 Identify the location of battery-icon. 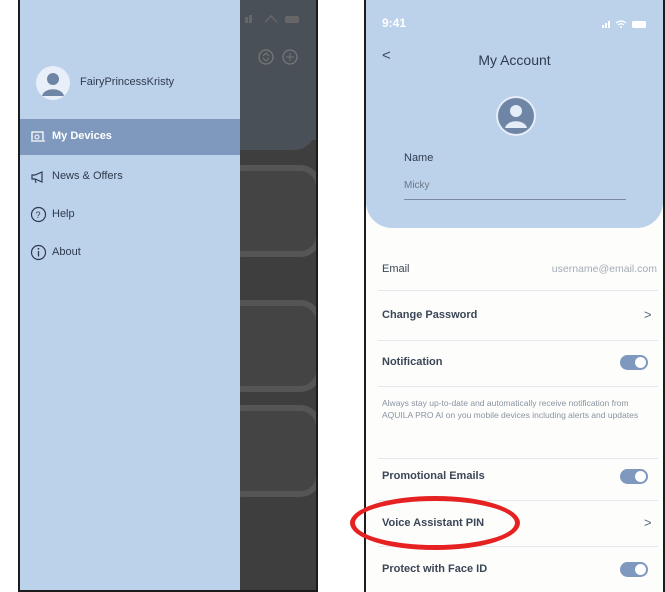
(639, 24).